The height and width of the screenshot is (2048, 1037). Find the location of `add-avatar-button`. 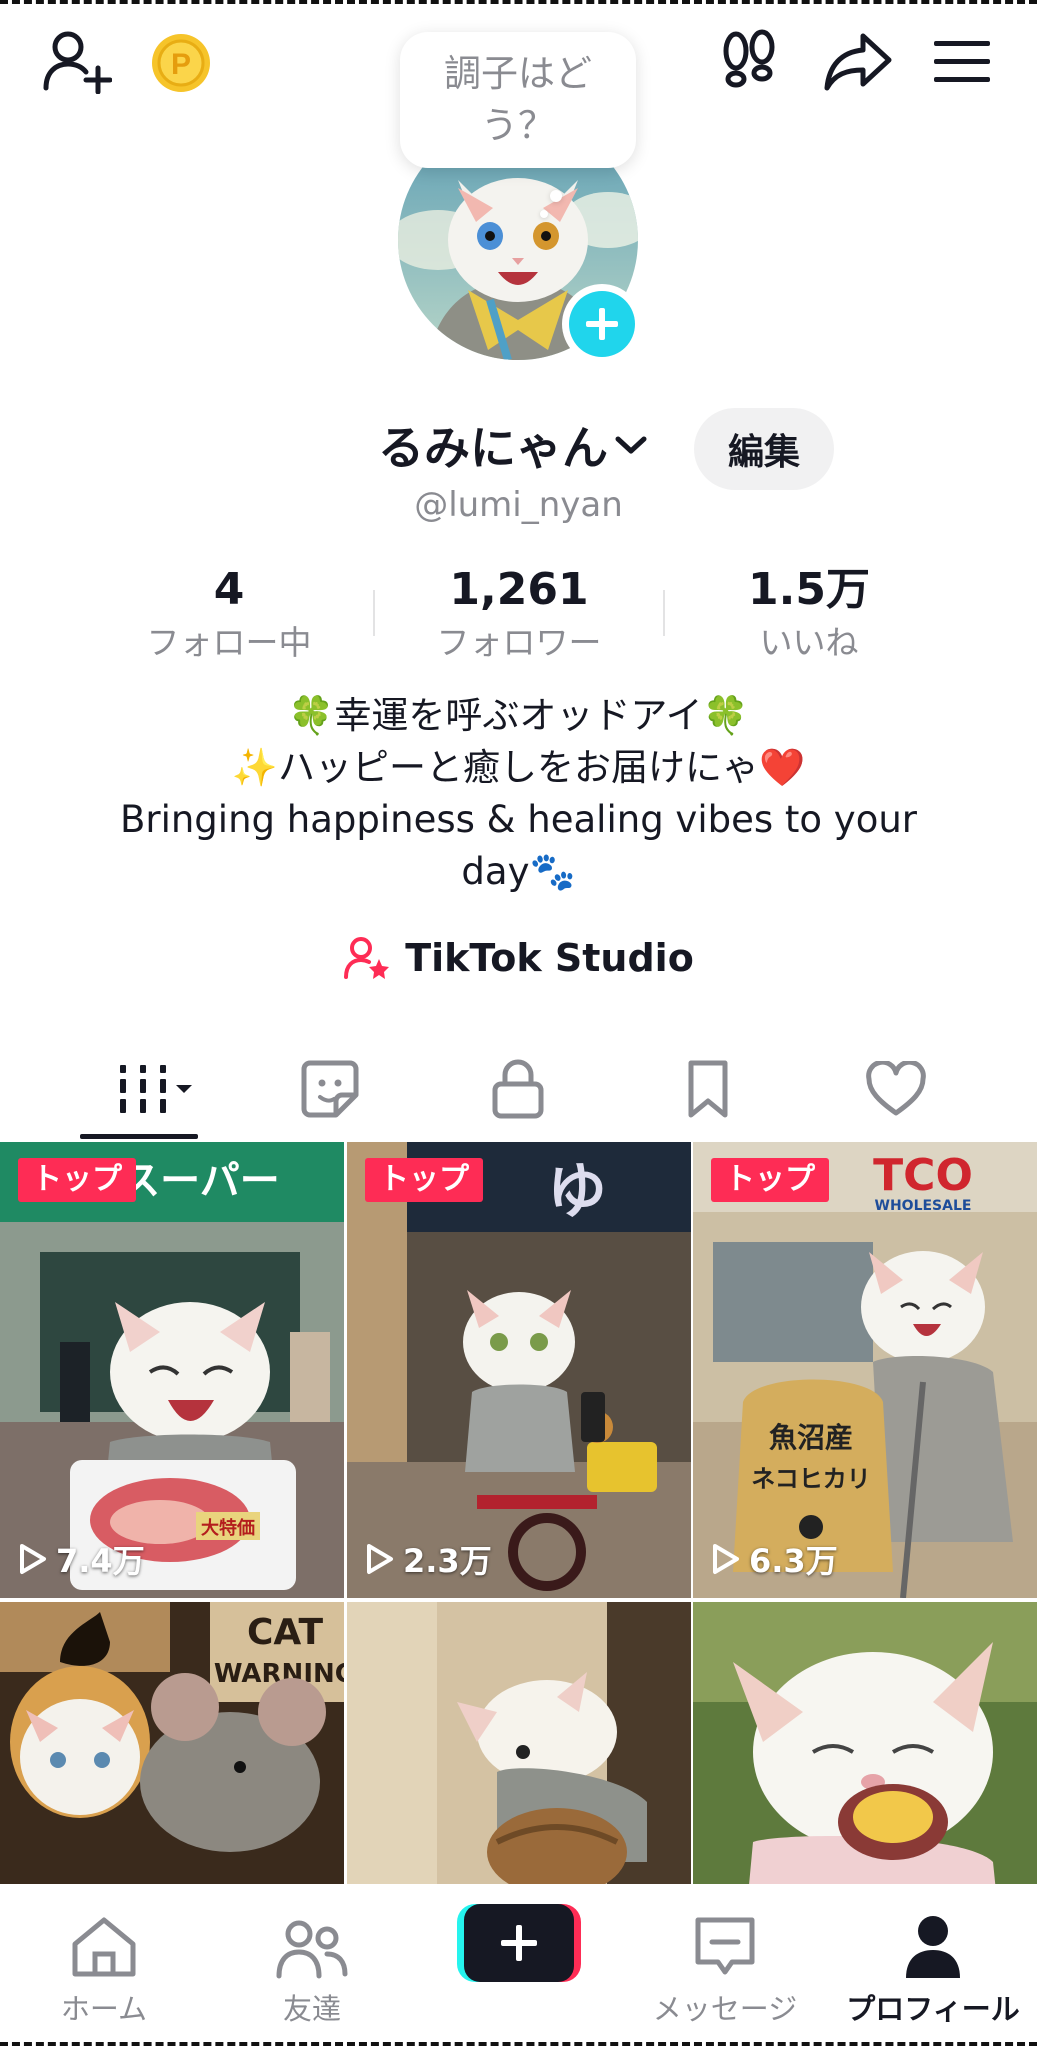

add-avatar-button is located at coordinates (602, 324).